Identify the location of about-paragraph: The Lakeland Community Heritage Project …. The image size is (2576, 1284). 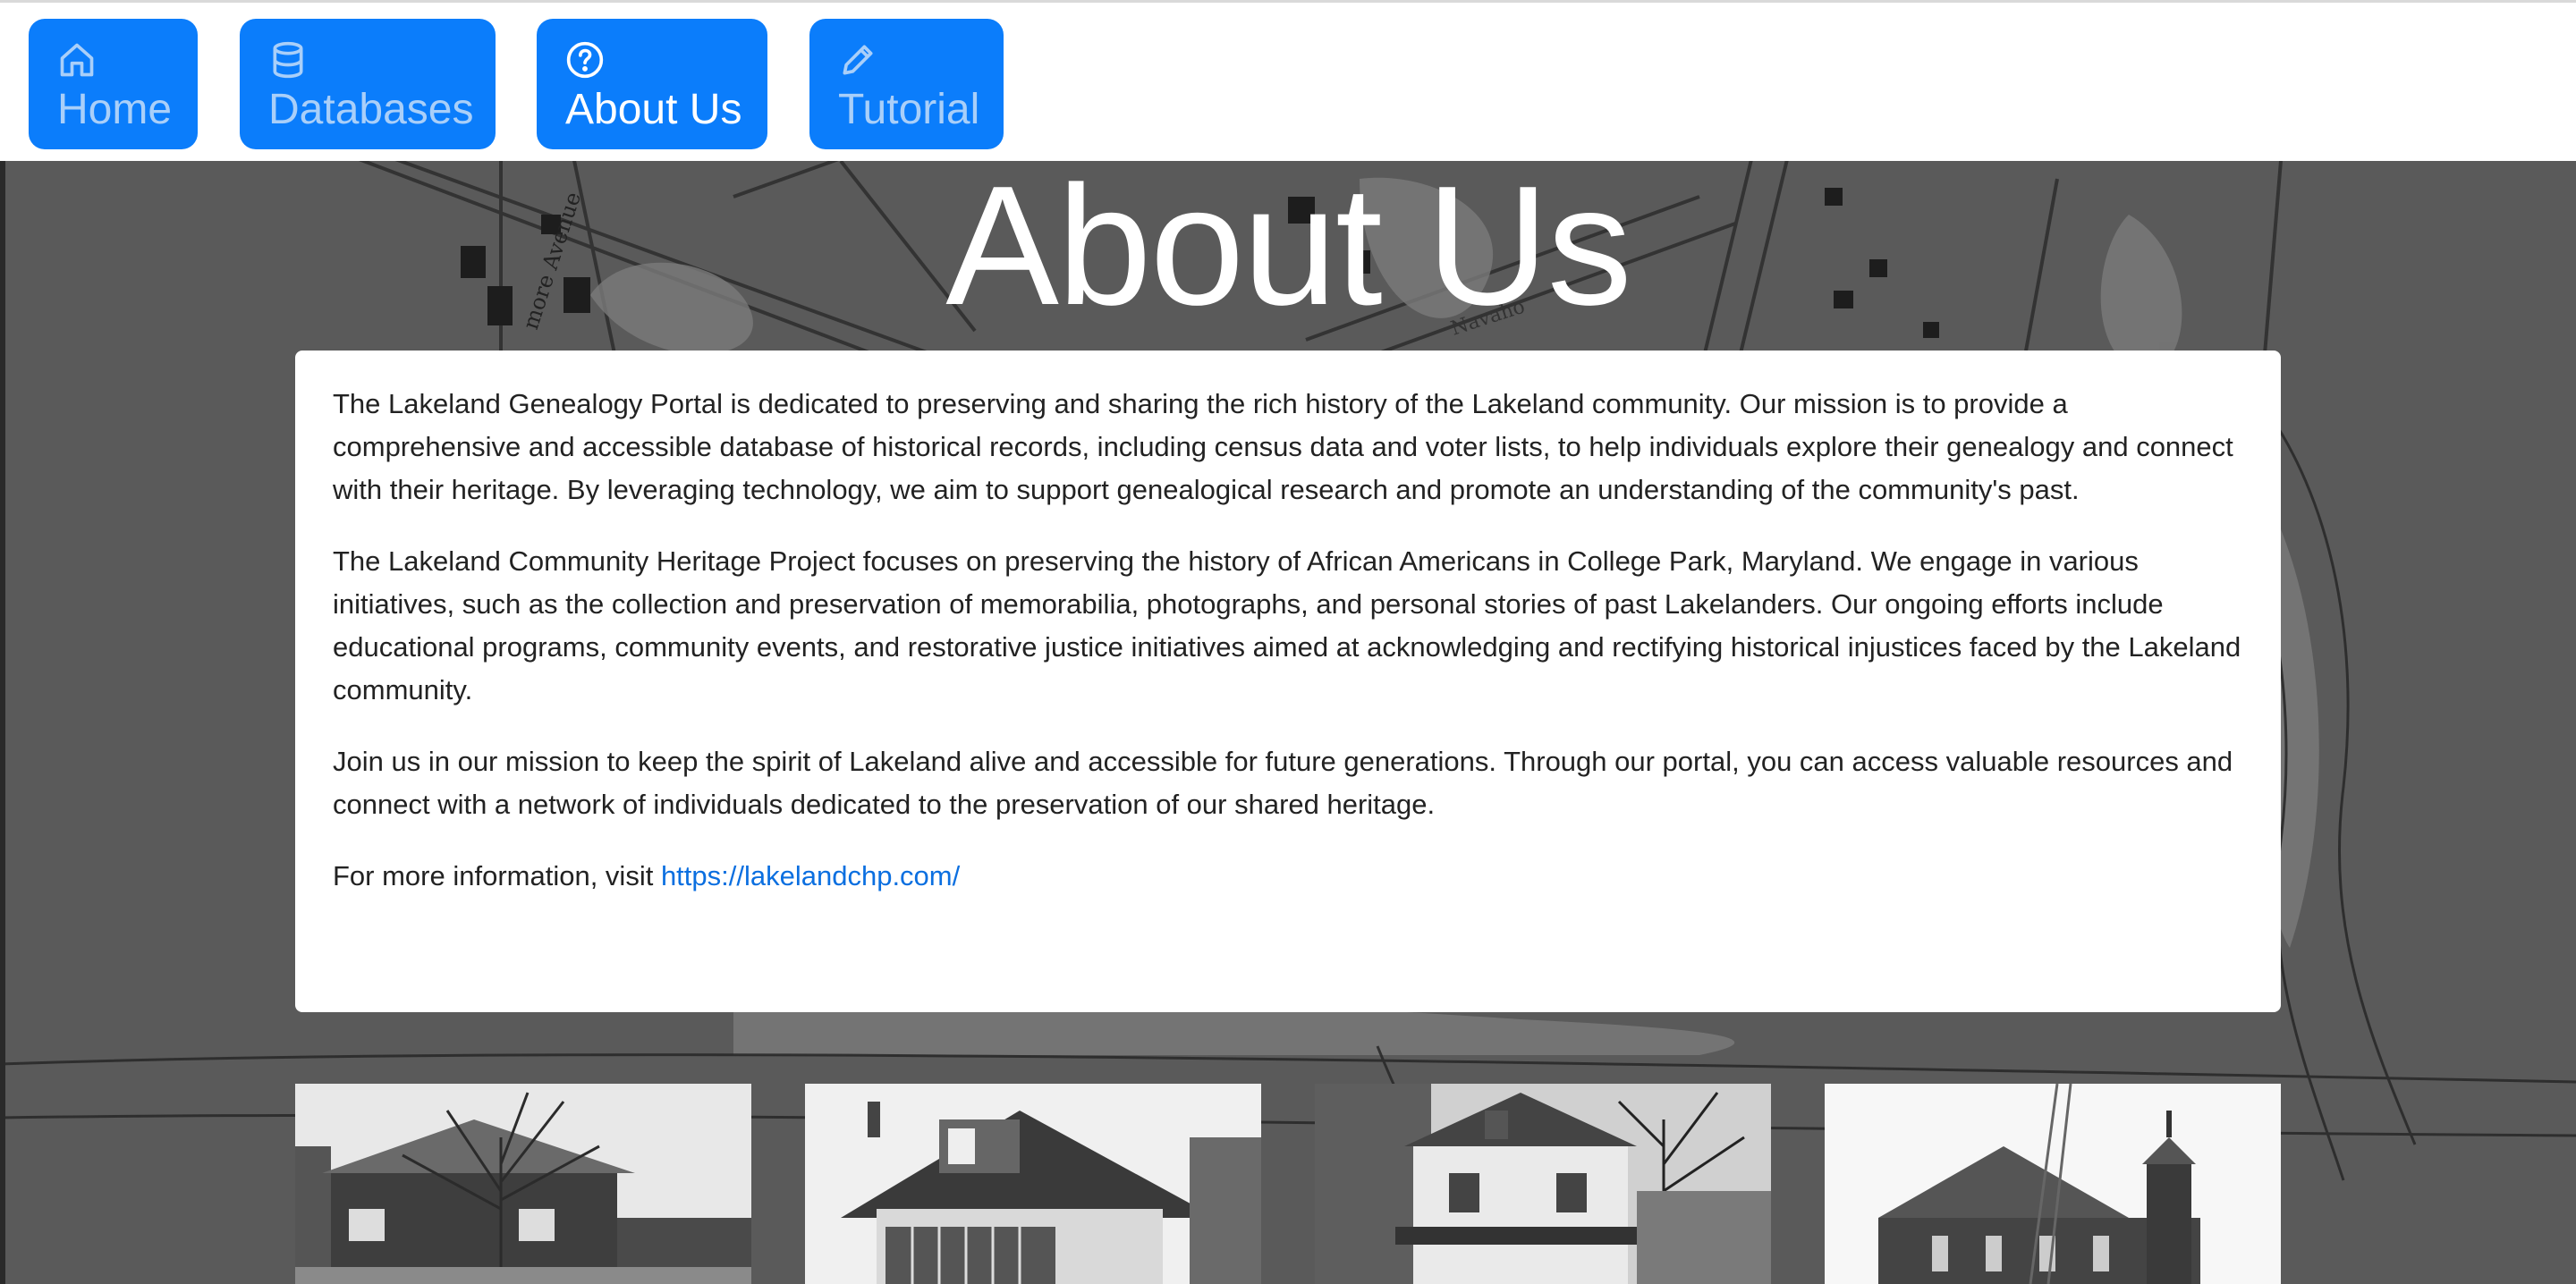
(1287, 625).